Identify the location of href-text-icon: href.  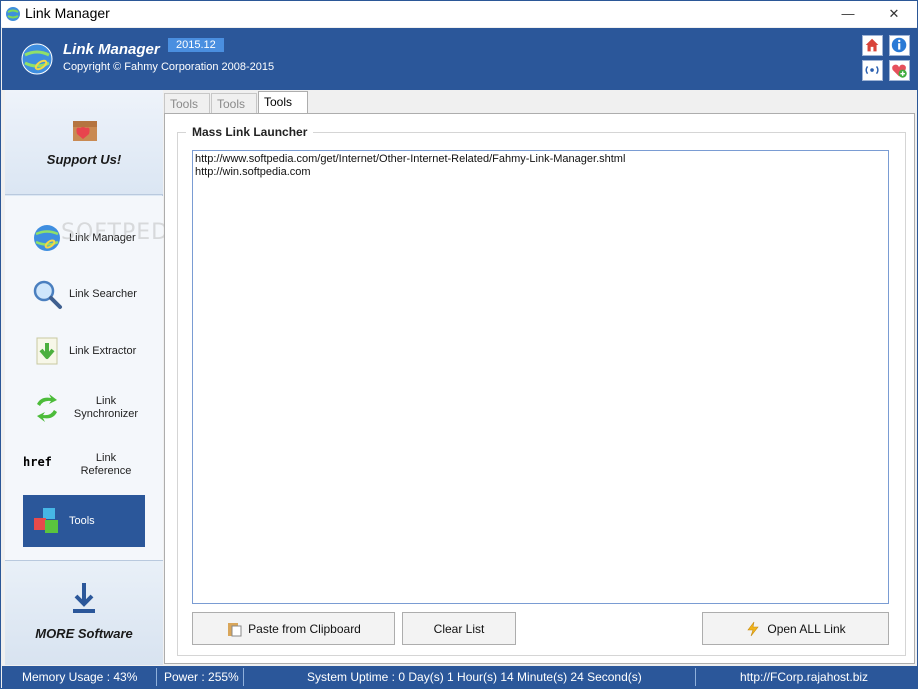
(37, 462).